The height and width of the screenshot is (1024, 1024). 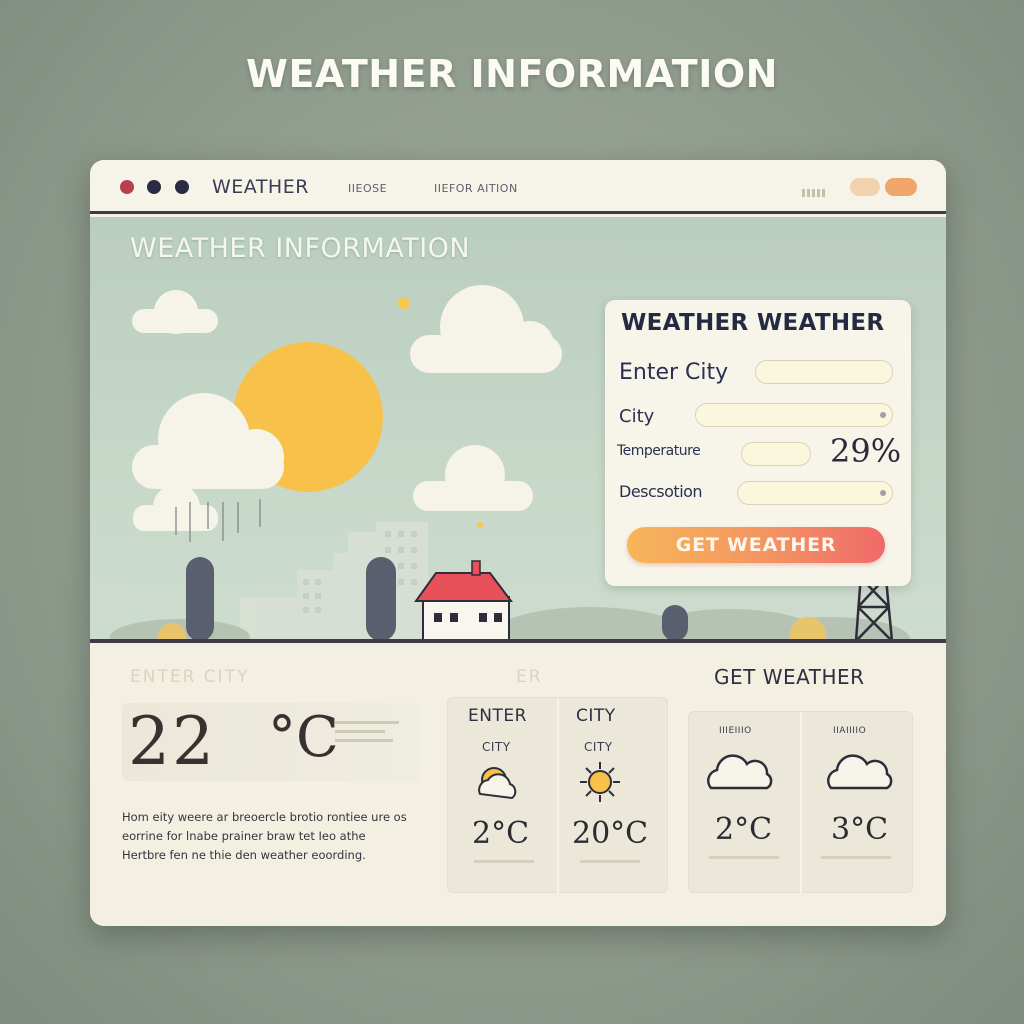 I want to click on close-window-button, so click(x=127, y=187).